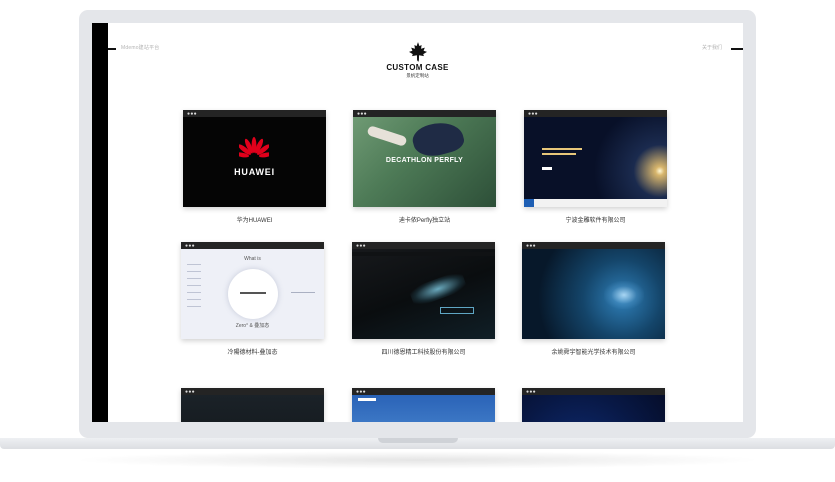 The image size is (835, 482). What do you see at coordinates (387, 136) in the screenshot?
I see `athlete-leg` at bounding box center [387, 136].